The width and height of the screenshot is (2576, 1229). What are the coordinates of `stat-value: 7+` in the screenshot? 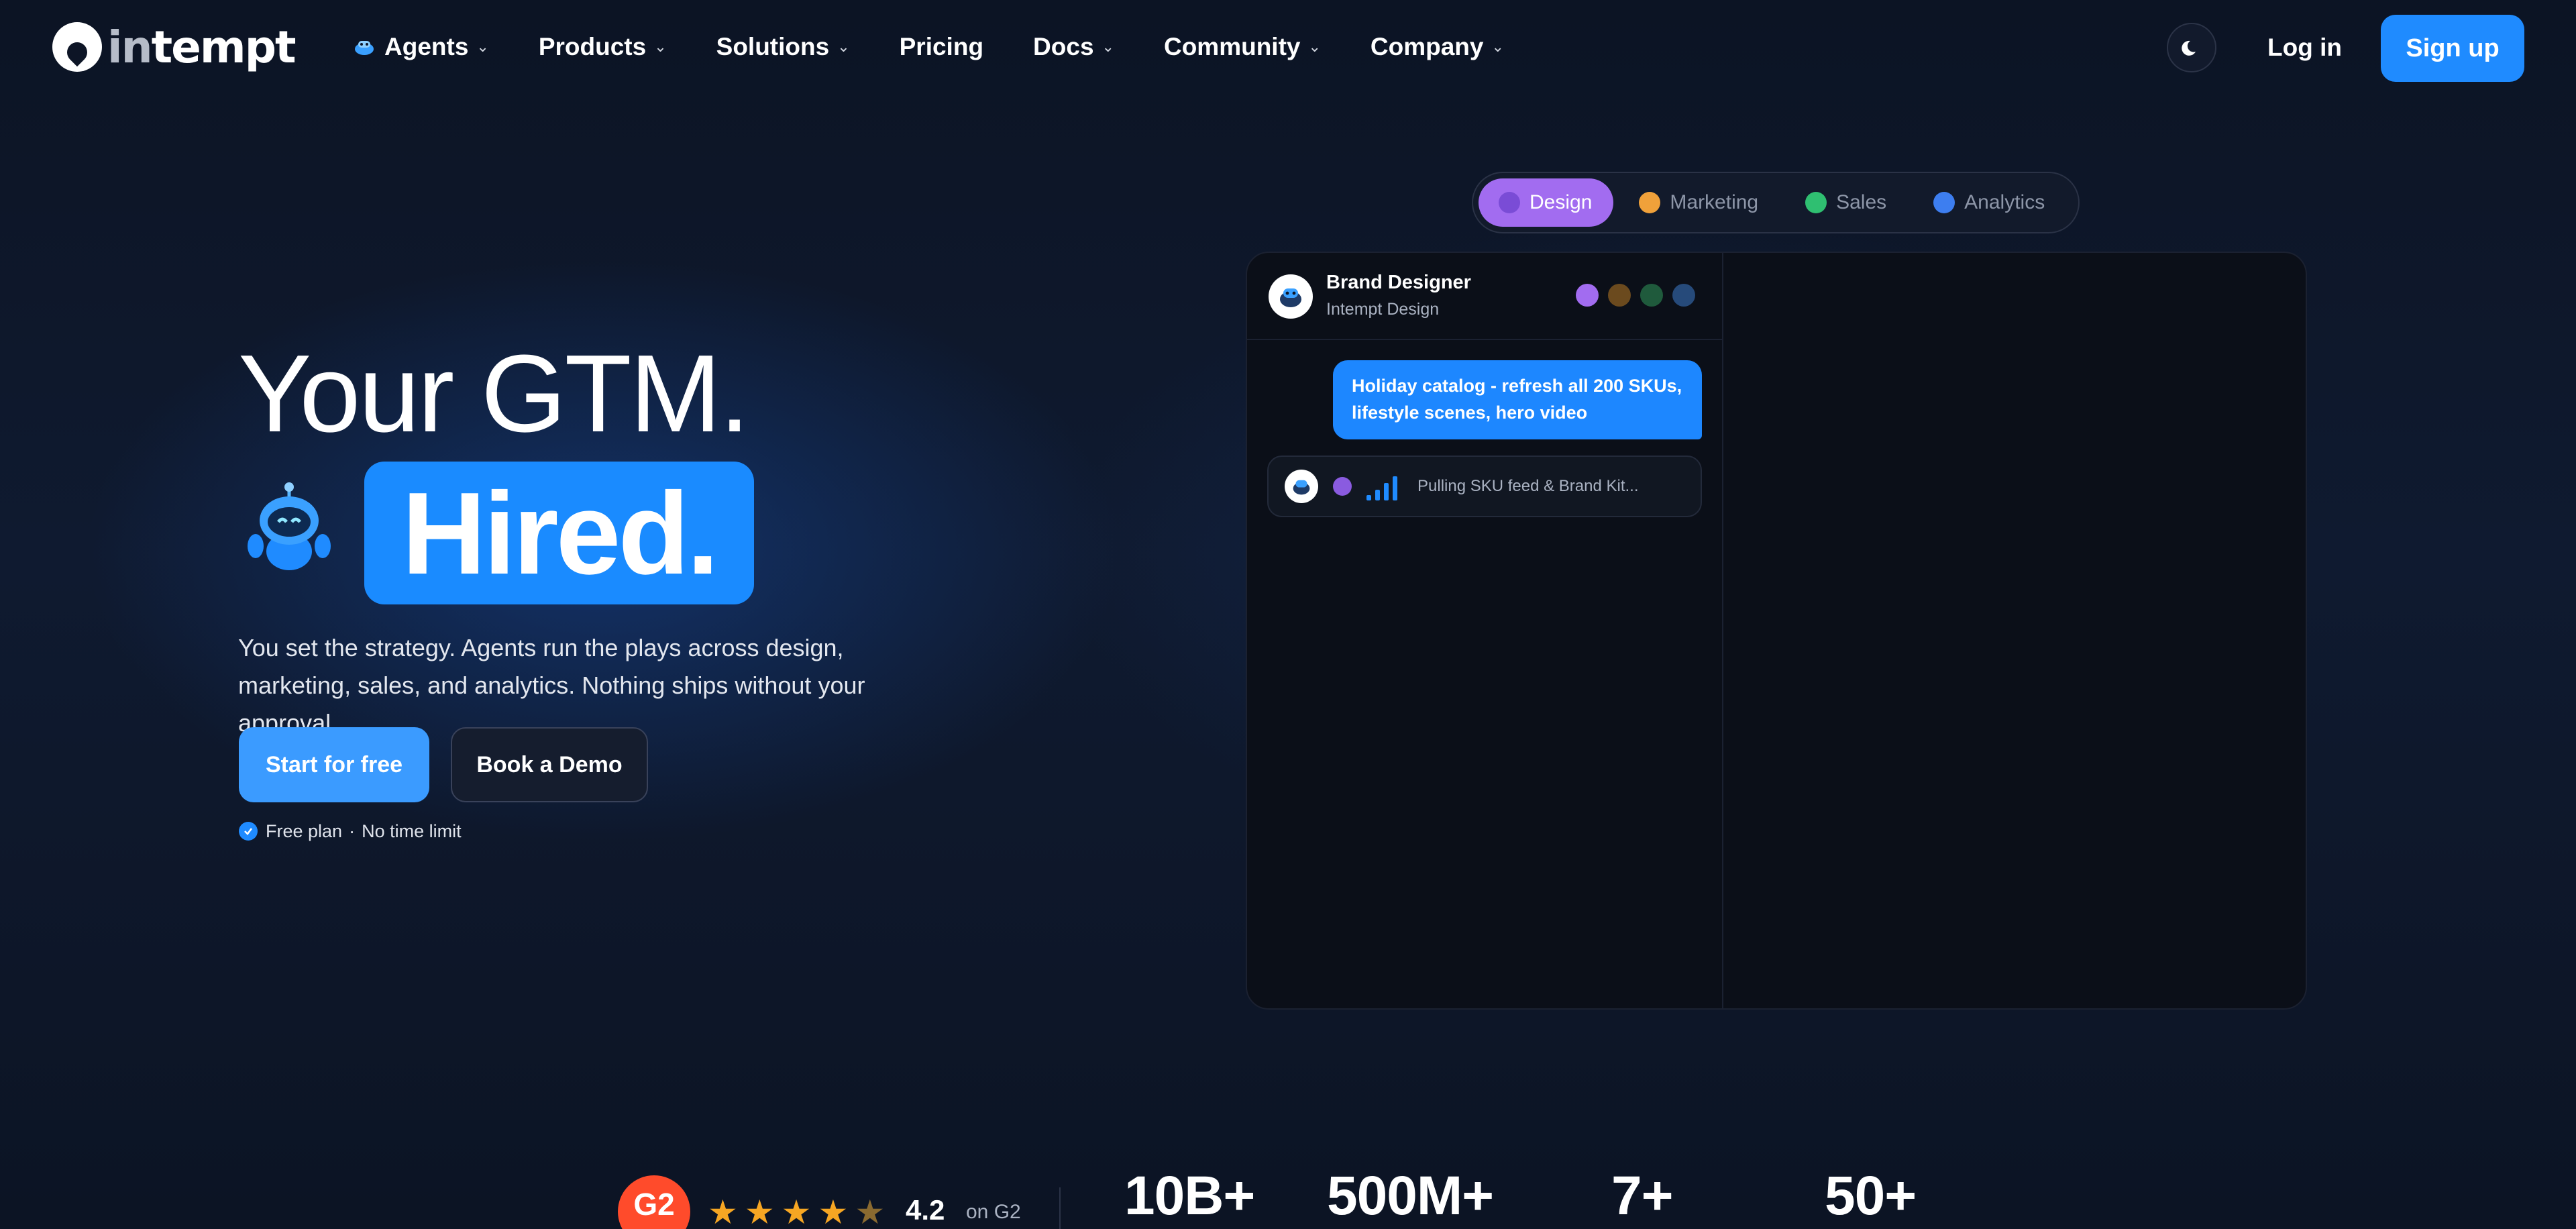 It's located at (1642, 1195).